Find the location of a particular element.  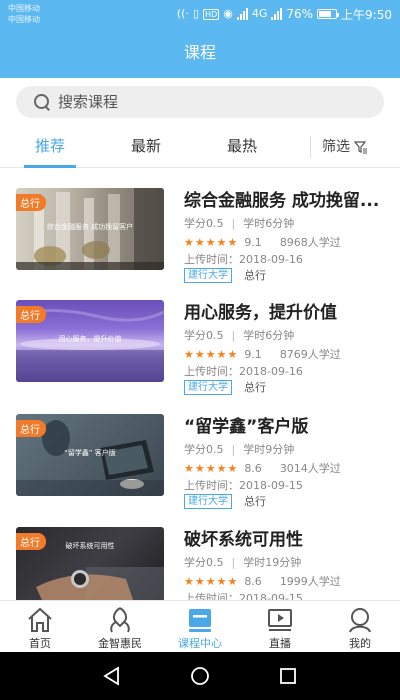

profile-icon is located at coordinates (360, 620).